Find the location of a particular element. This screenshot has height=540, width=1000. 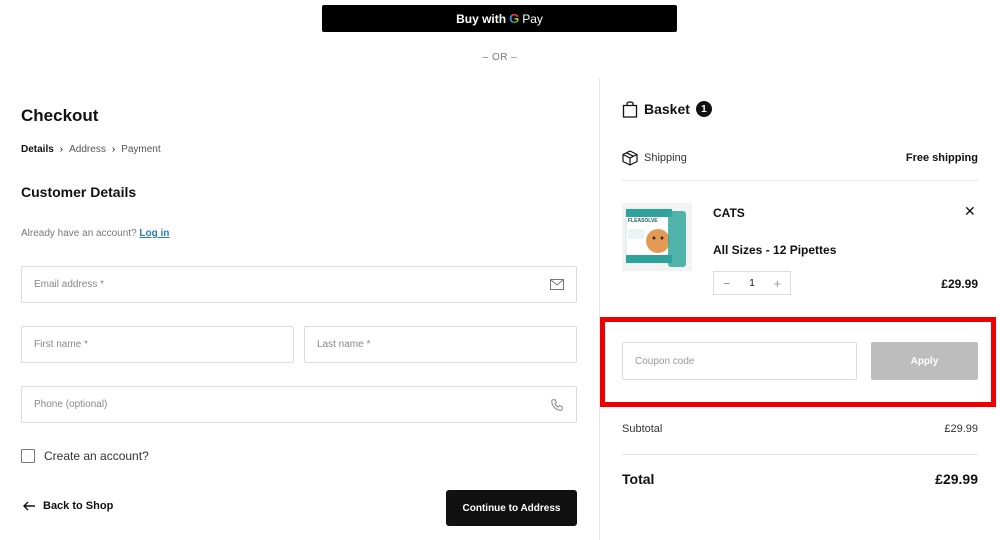

total-label: Total is located at coordinates (638, 479).